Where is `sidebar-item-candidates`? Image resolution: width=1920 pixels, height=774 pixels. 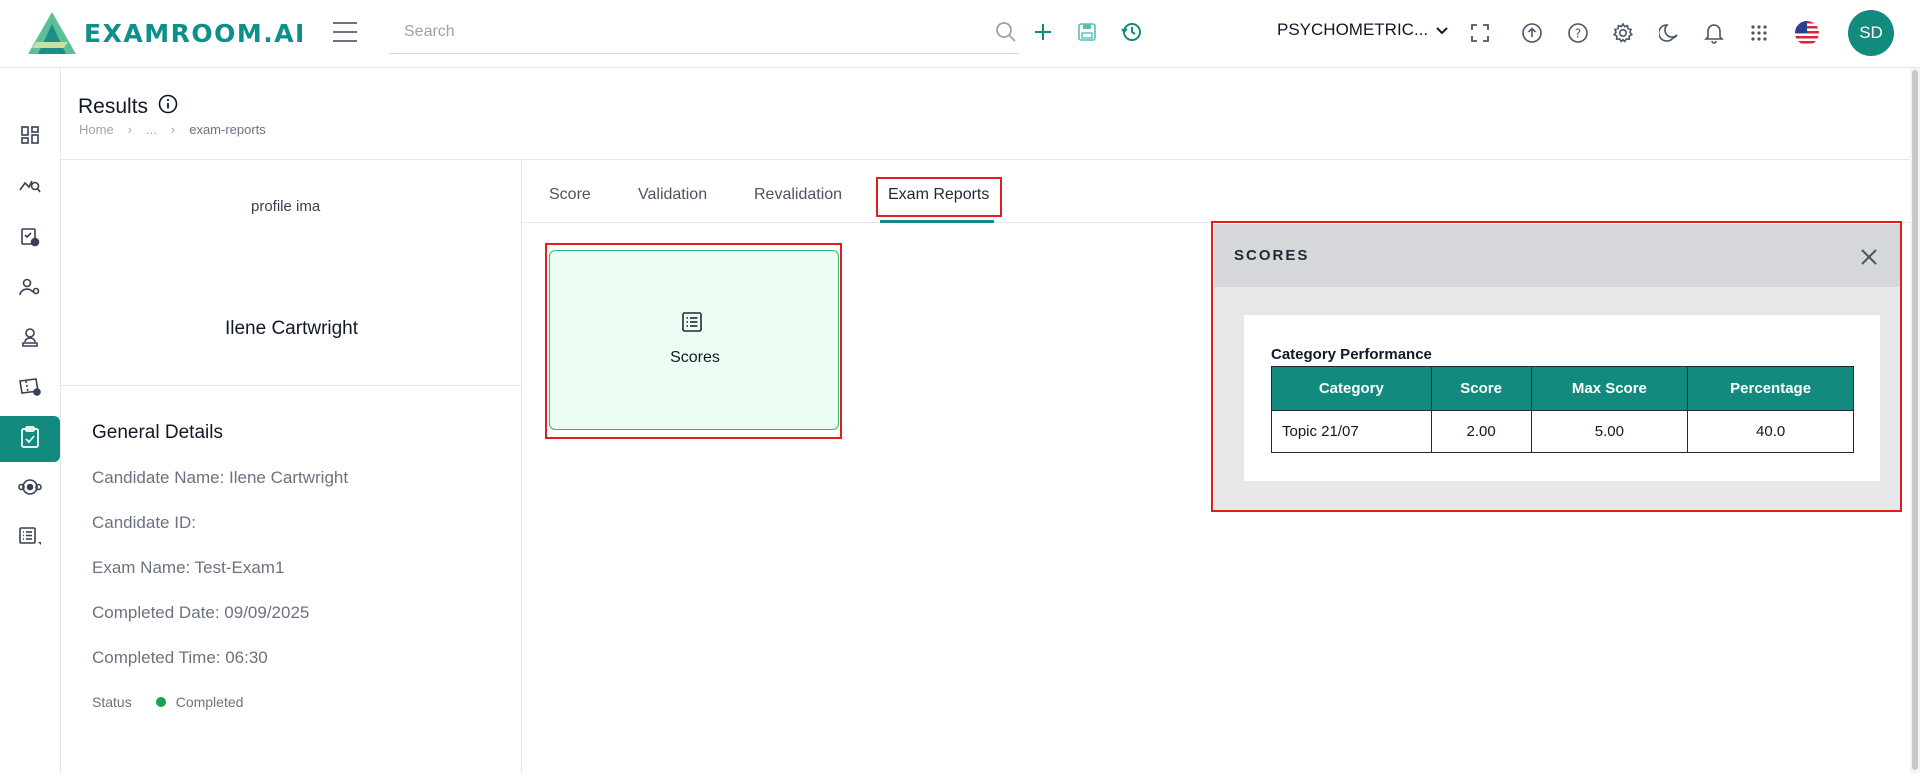 sidebar-item-candidates is located at coordinates (30, 339).